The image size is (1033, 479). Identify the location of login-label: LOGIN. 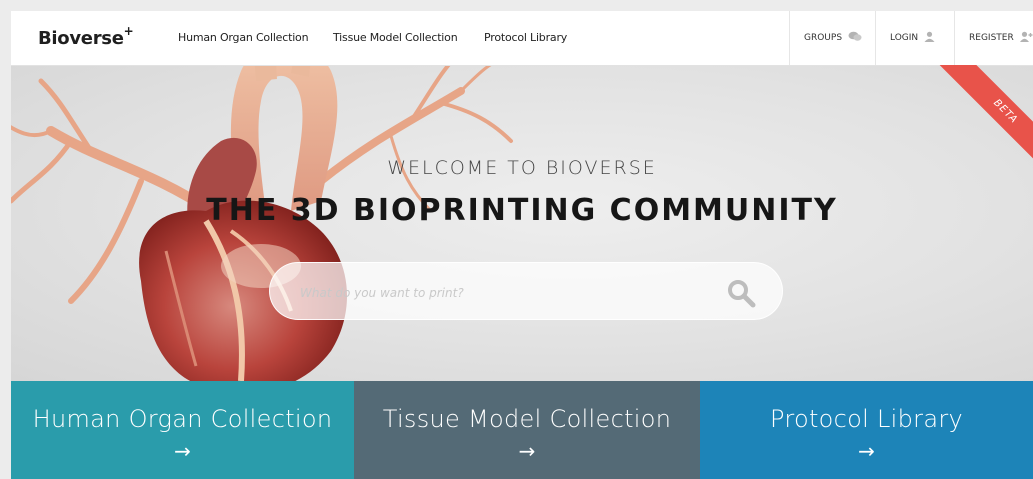
(904, 38).